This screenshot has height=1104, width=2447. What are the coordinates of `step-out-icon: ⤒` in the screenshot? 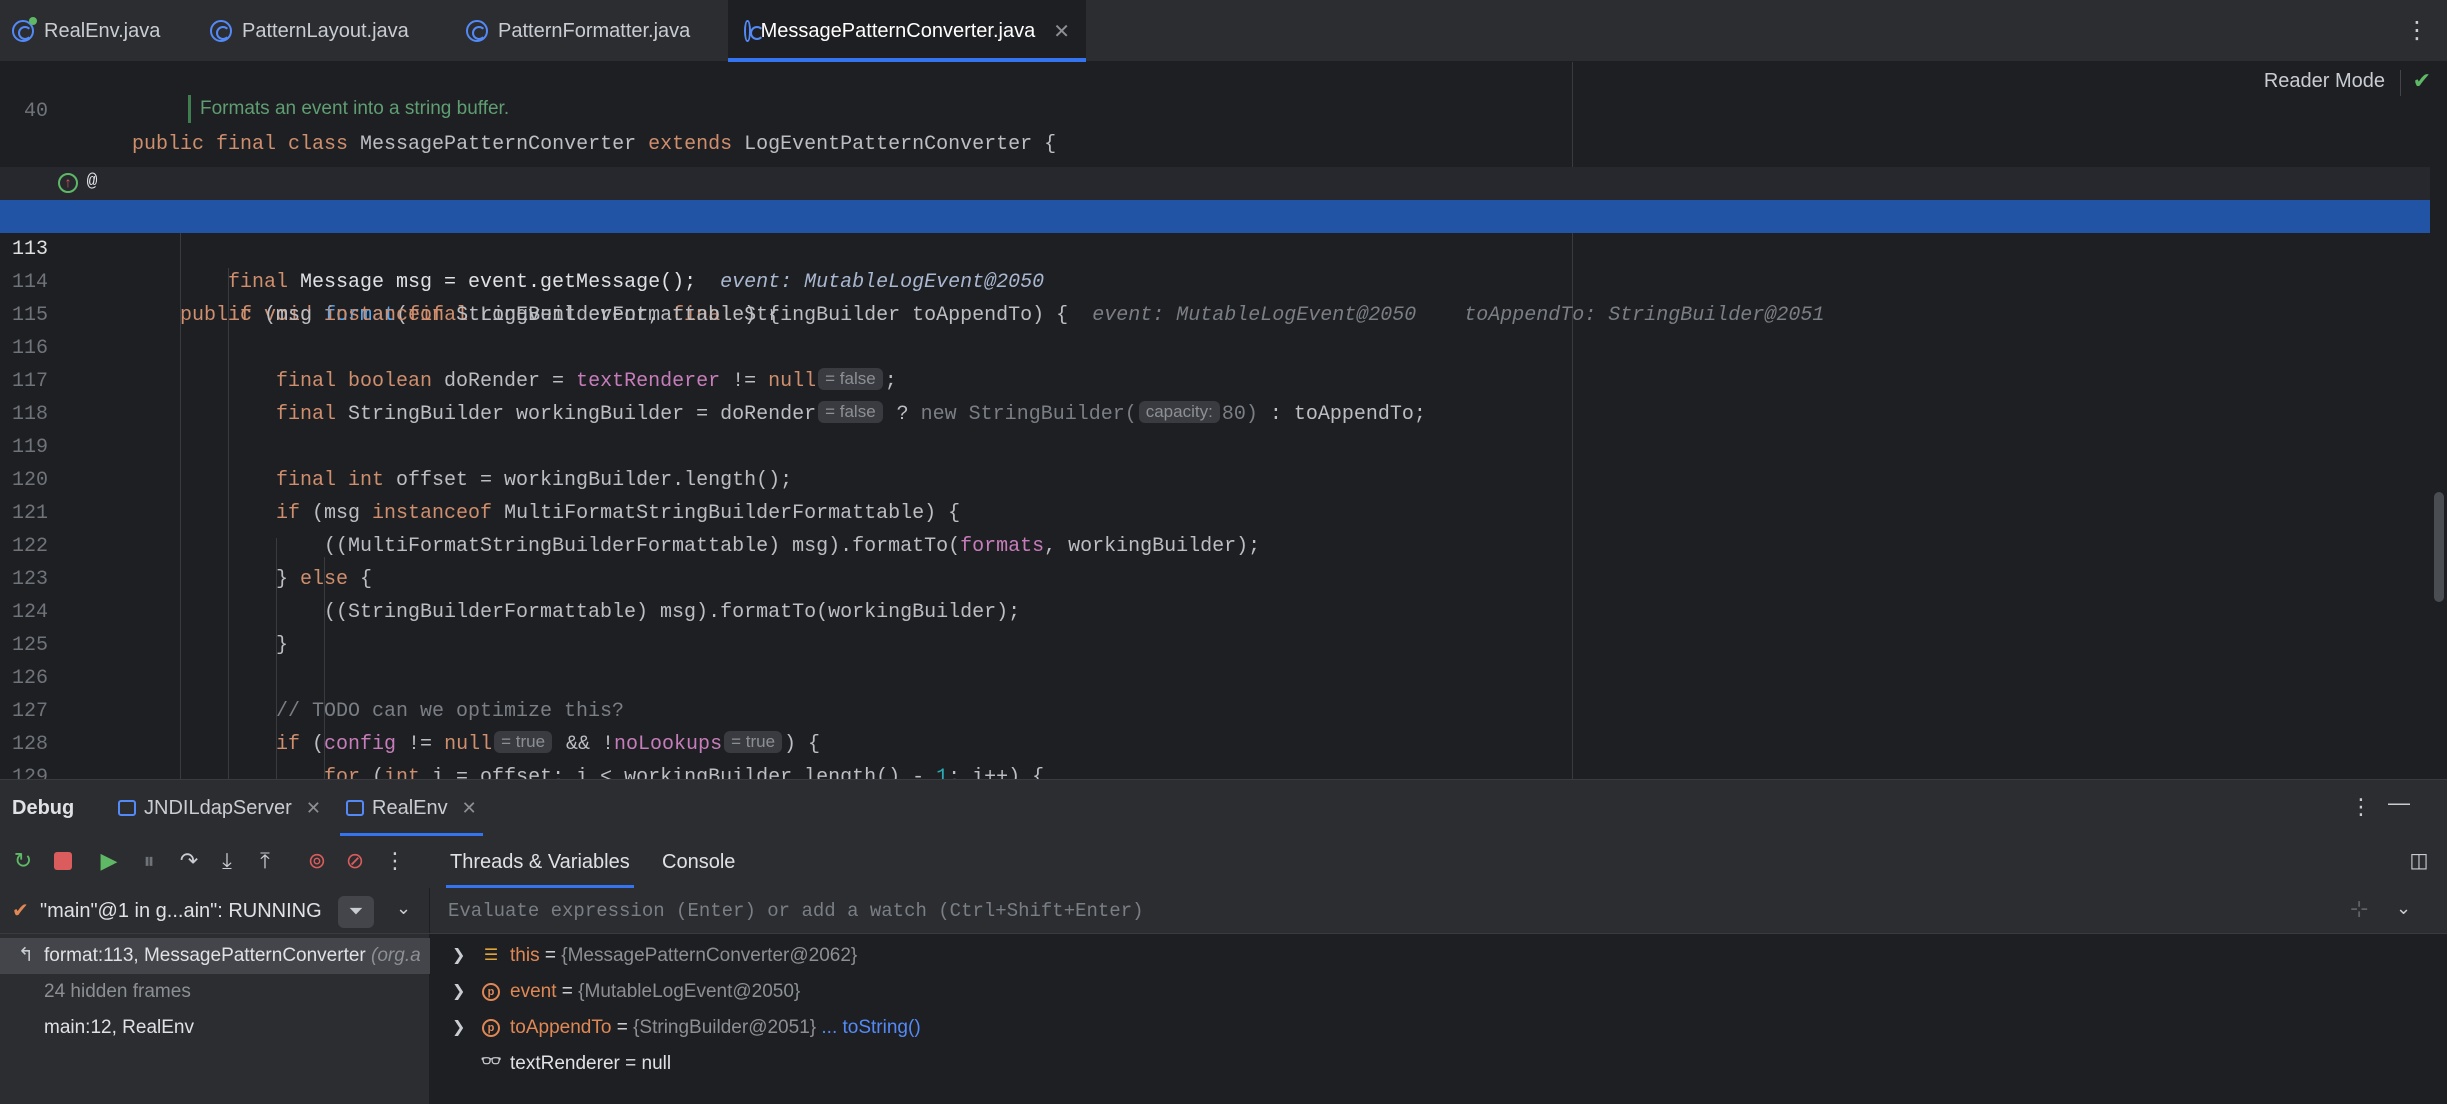 It's located at (265, 861).